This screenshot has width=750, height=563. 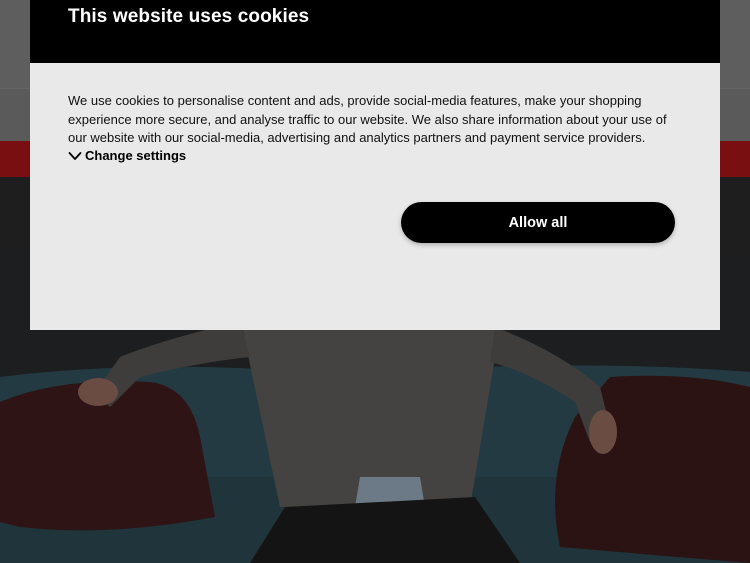 What do you see at coordinates (75, 155) in the screenshot?
I see `chevron-down-icon` at bounding box center [75, 155].